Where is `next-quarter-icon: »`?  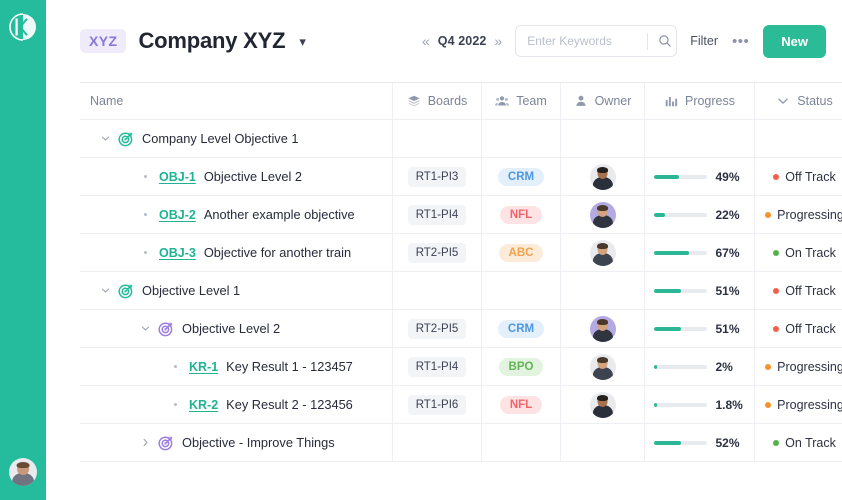
next-quarter-icon: » is located at coordinates (498, 41).